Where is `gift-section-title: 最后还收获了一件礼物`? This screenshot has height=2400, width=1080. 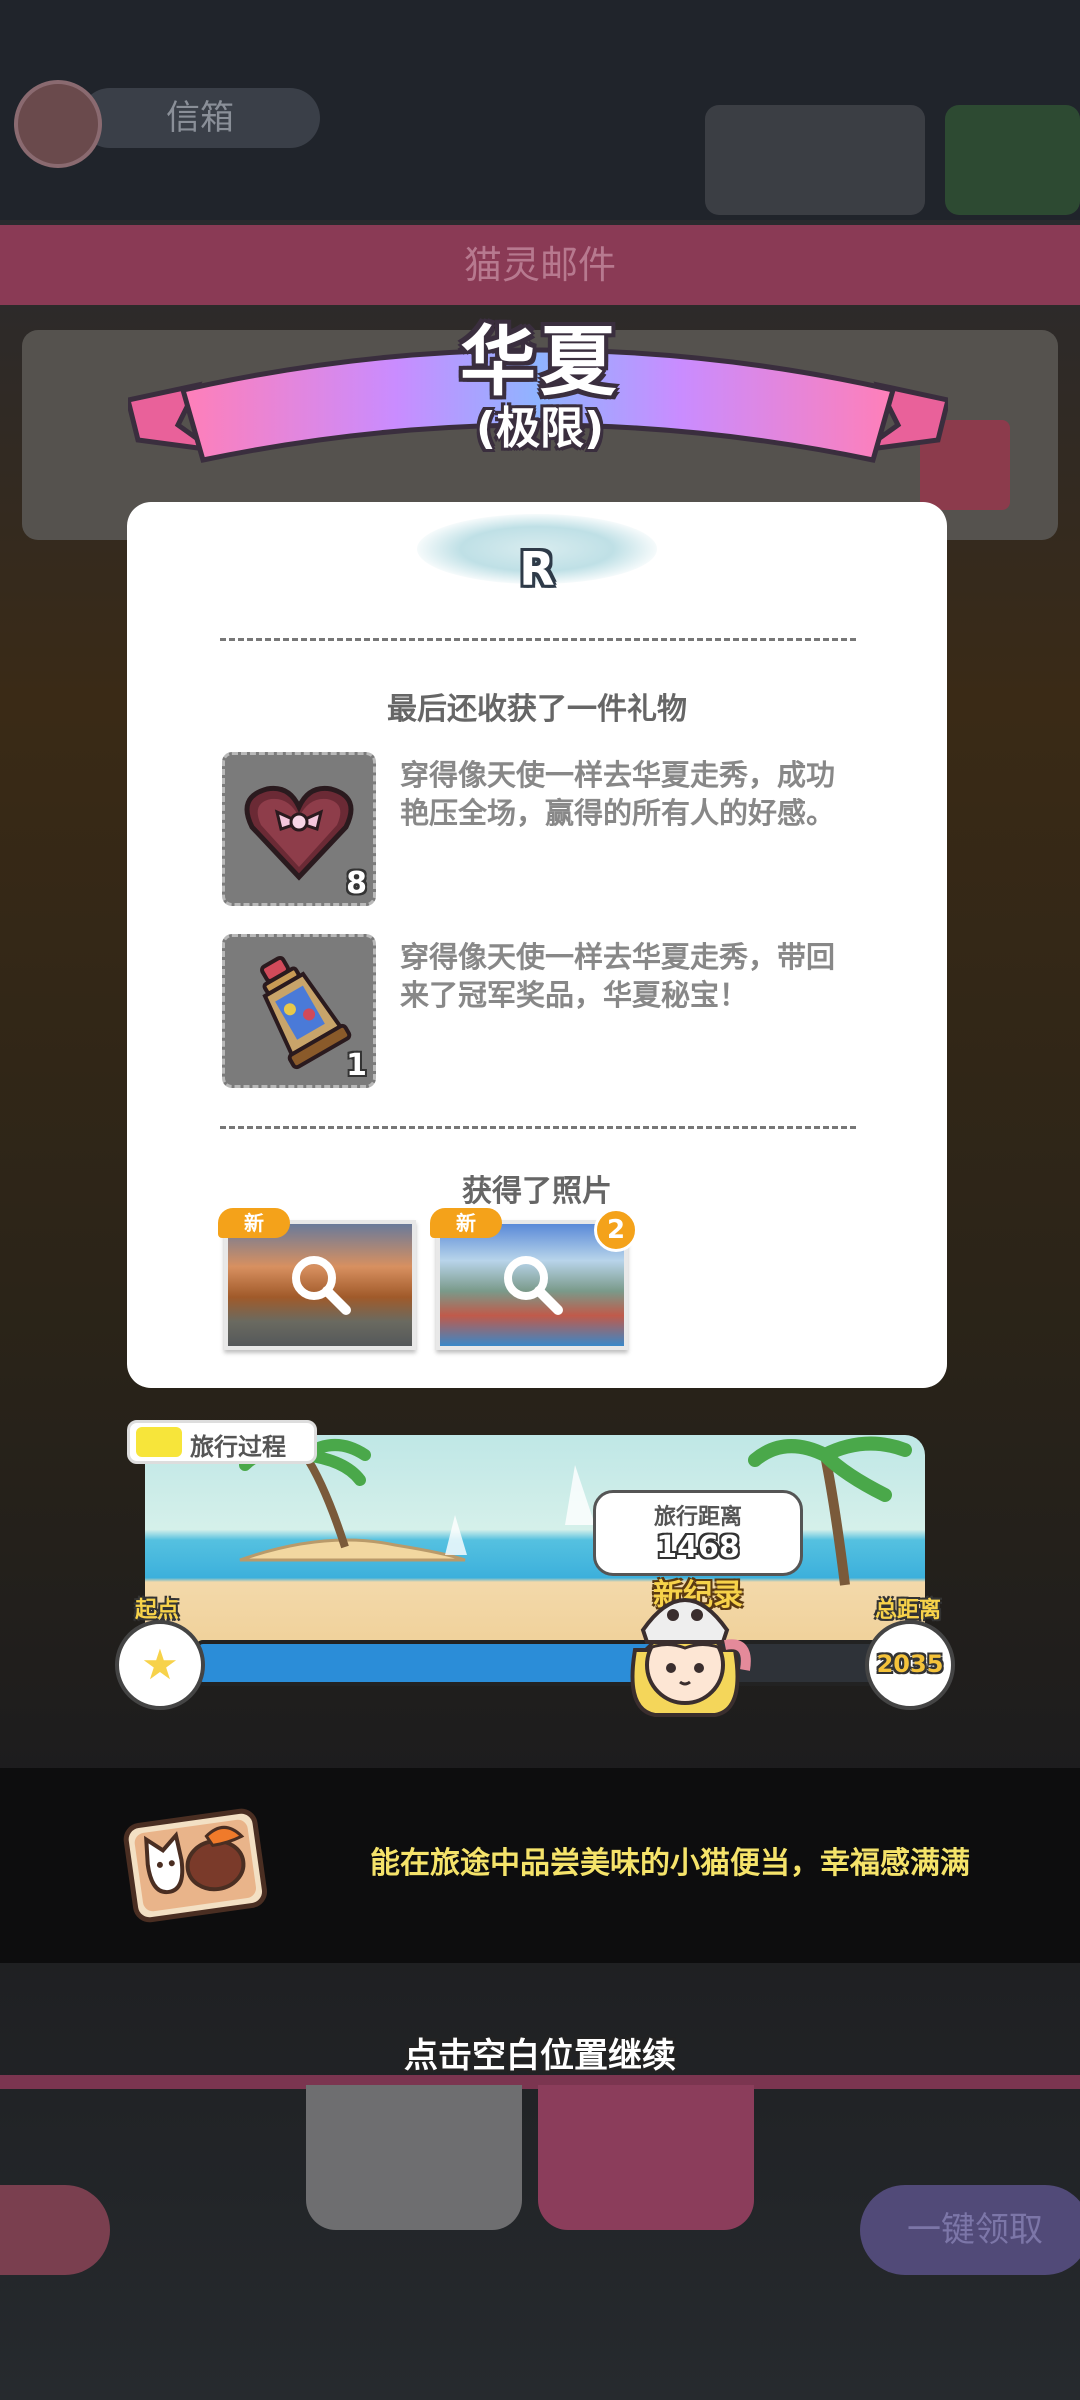
gift-section-title: 最后还收获了一件礼物 is located at coordinates (537, 709).